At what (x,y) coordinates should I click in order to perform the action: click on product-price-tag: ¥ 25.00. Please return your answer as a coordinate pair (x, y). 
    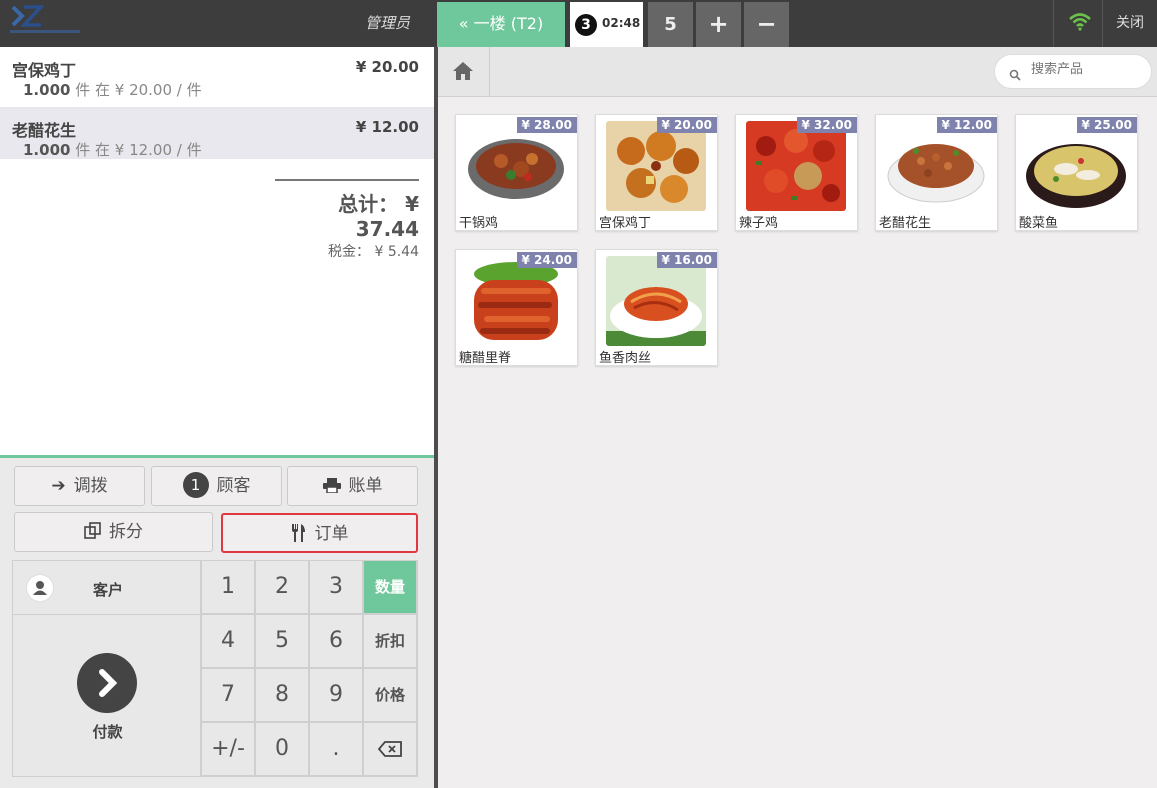
    Looking at the image, I should click on (1106, 125).